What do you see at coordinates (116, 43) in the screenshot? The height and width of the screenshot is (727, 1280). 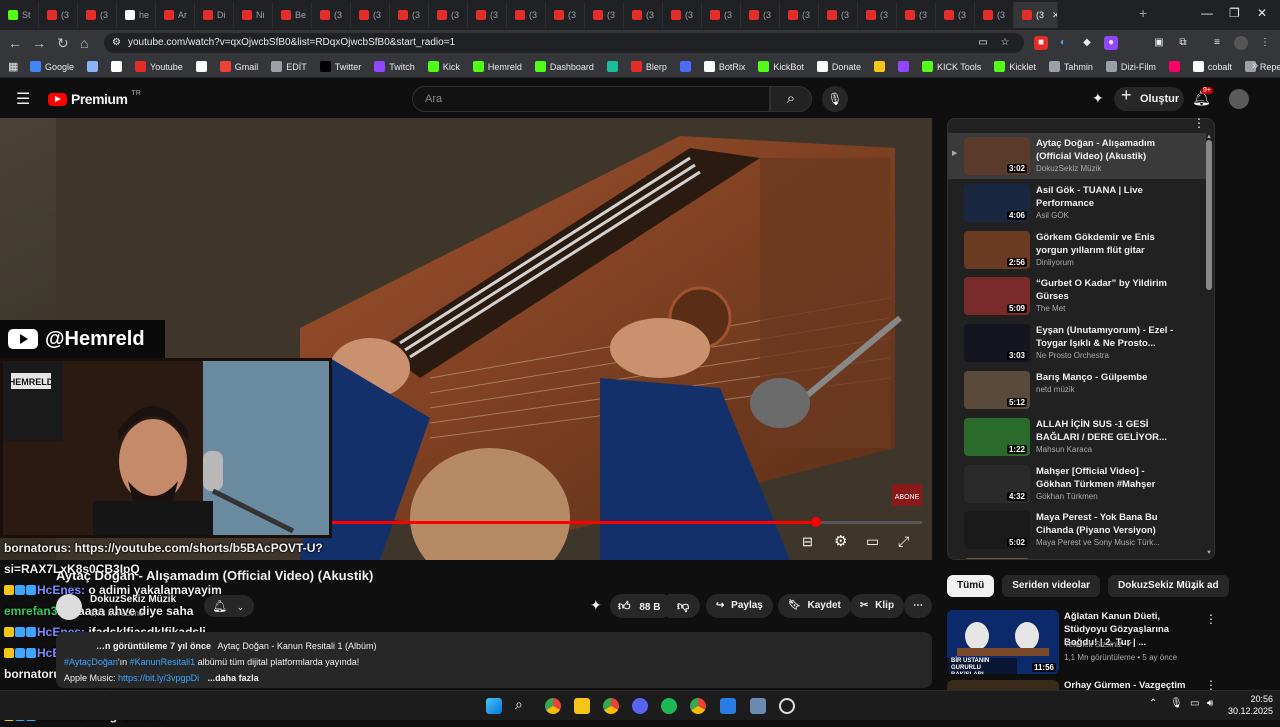 I see `site-info-icon: ⚙` at bounding box center [116, 43].